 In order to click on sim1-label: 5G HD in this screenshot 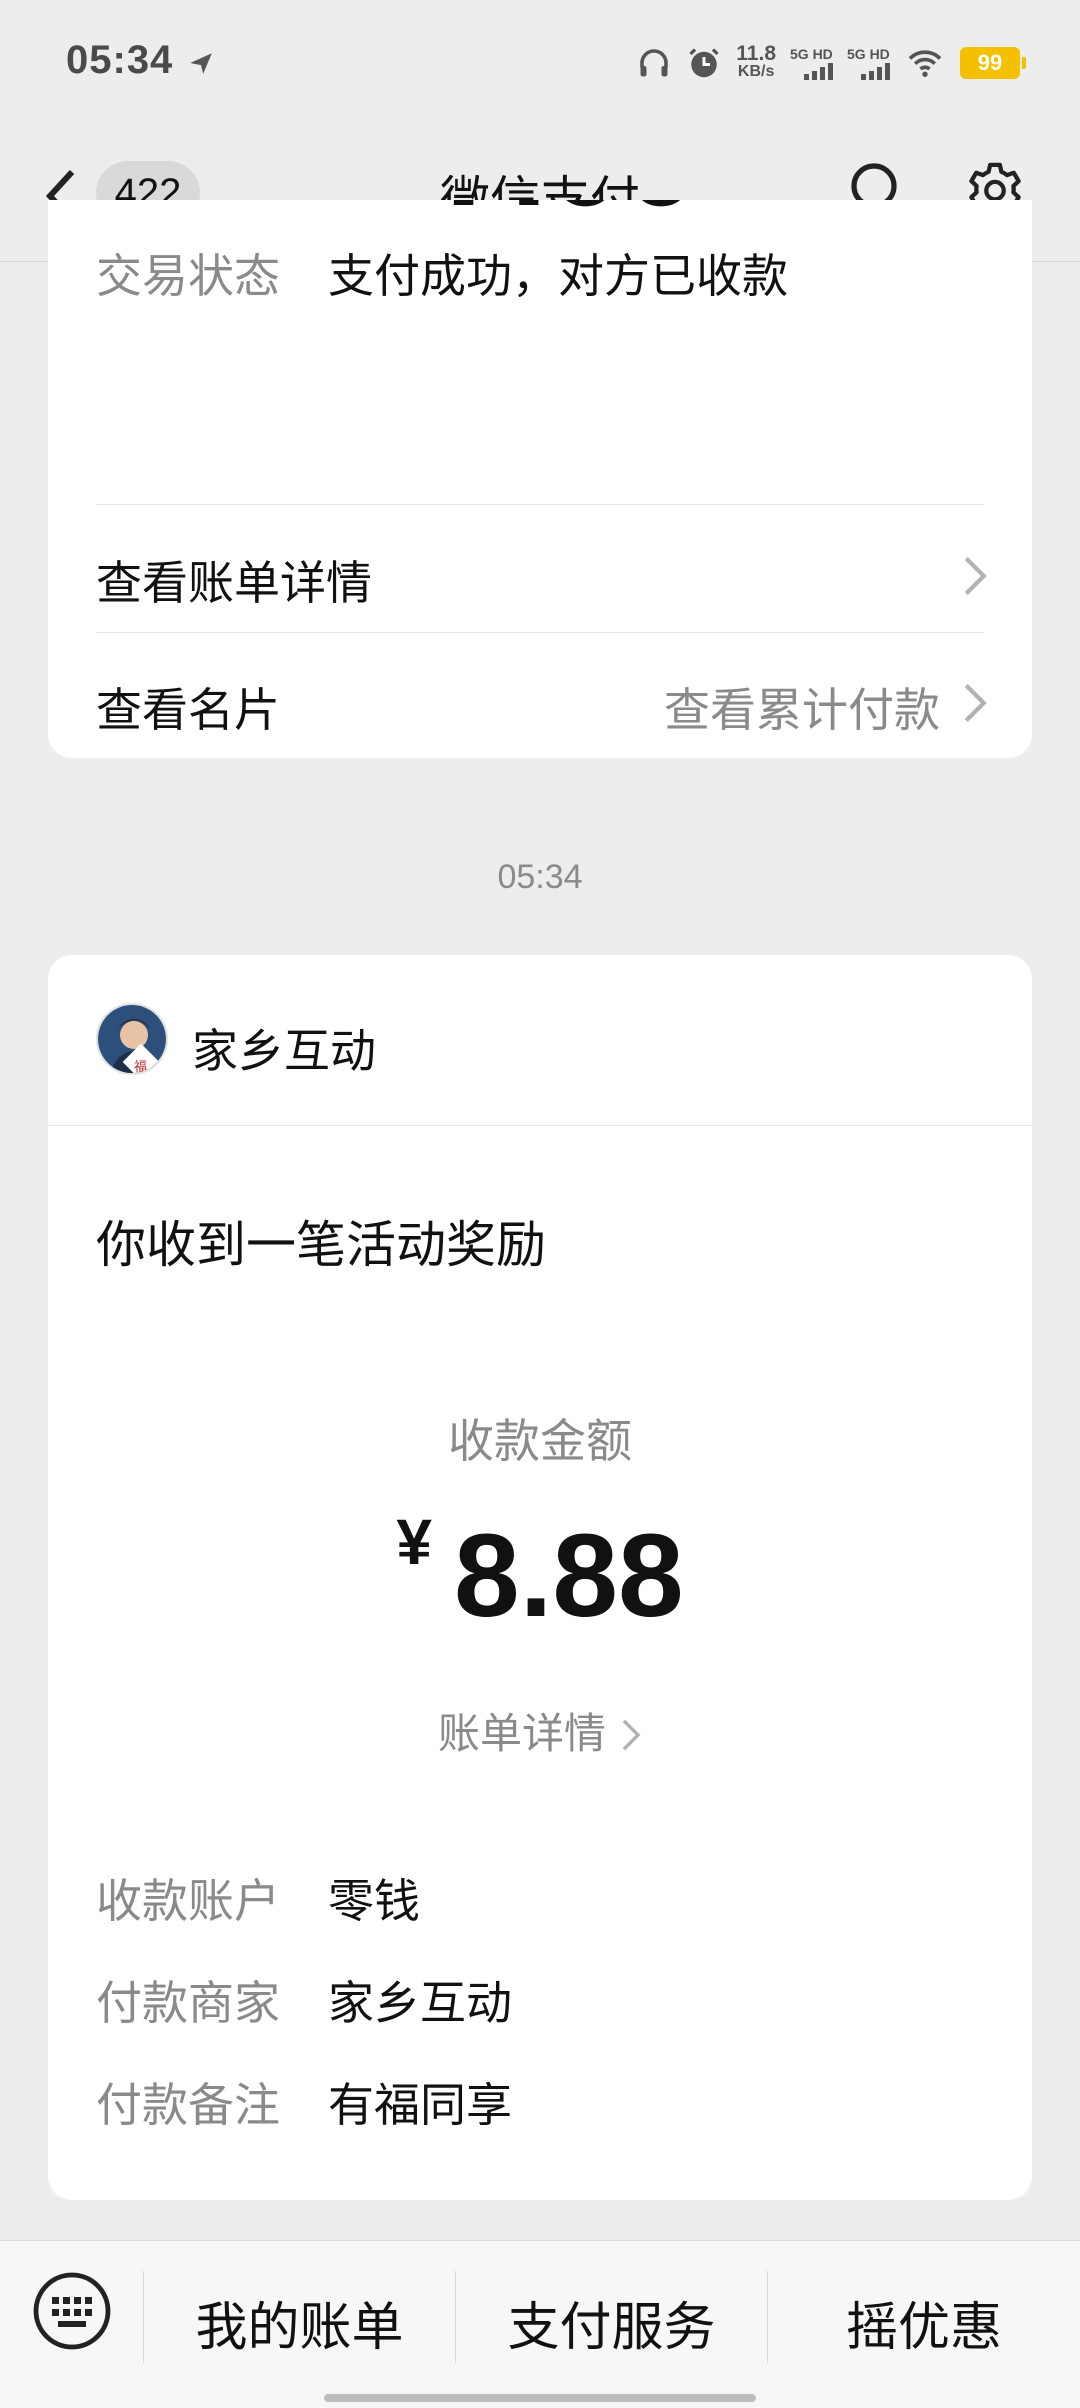, I will do `click(811, 54)`.